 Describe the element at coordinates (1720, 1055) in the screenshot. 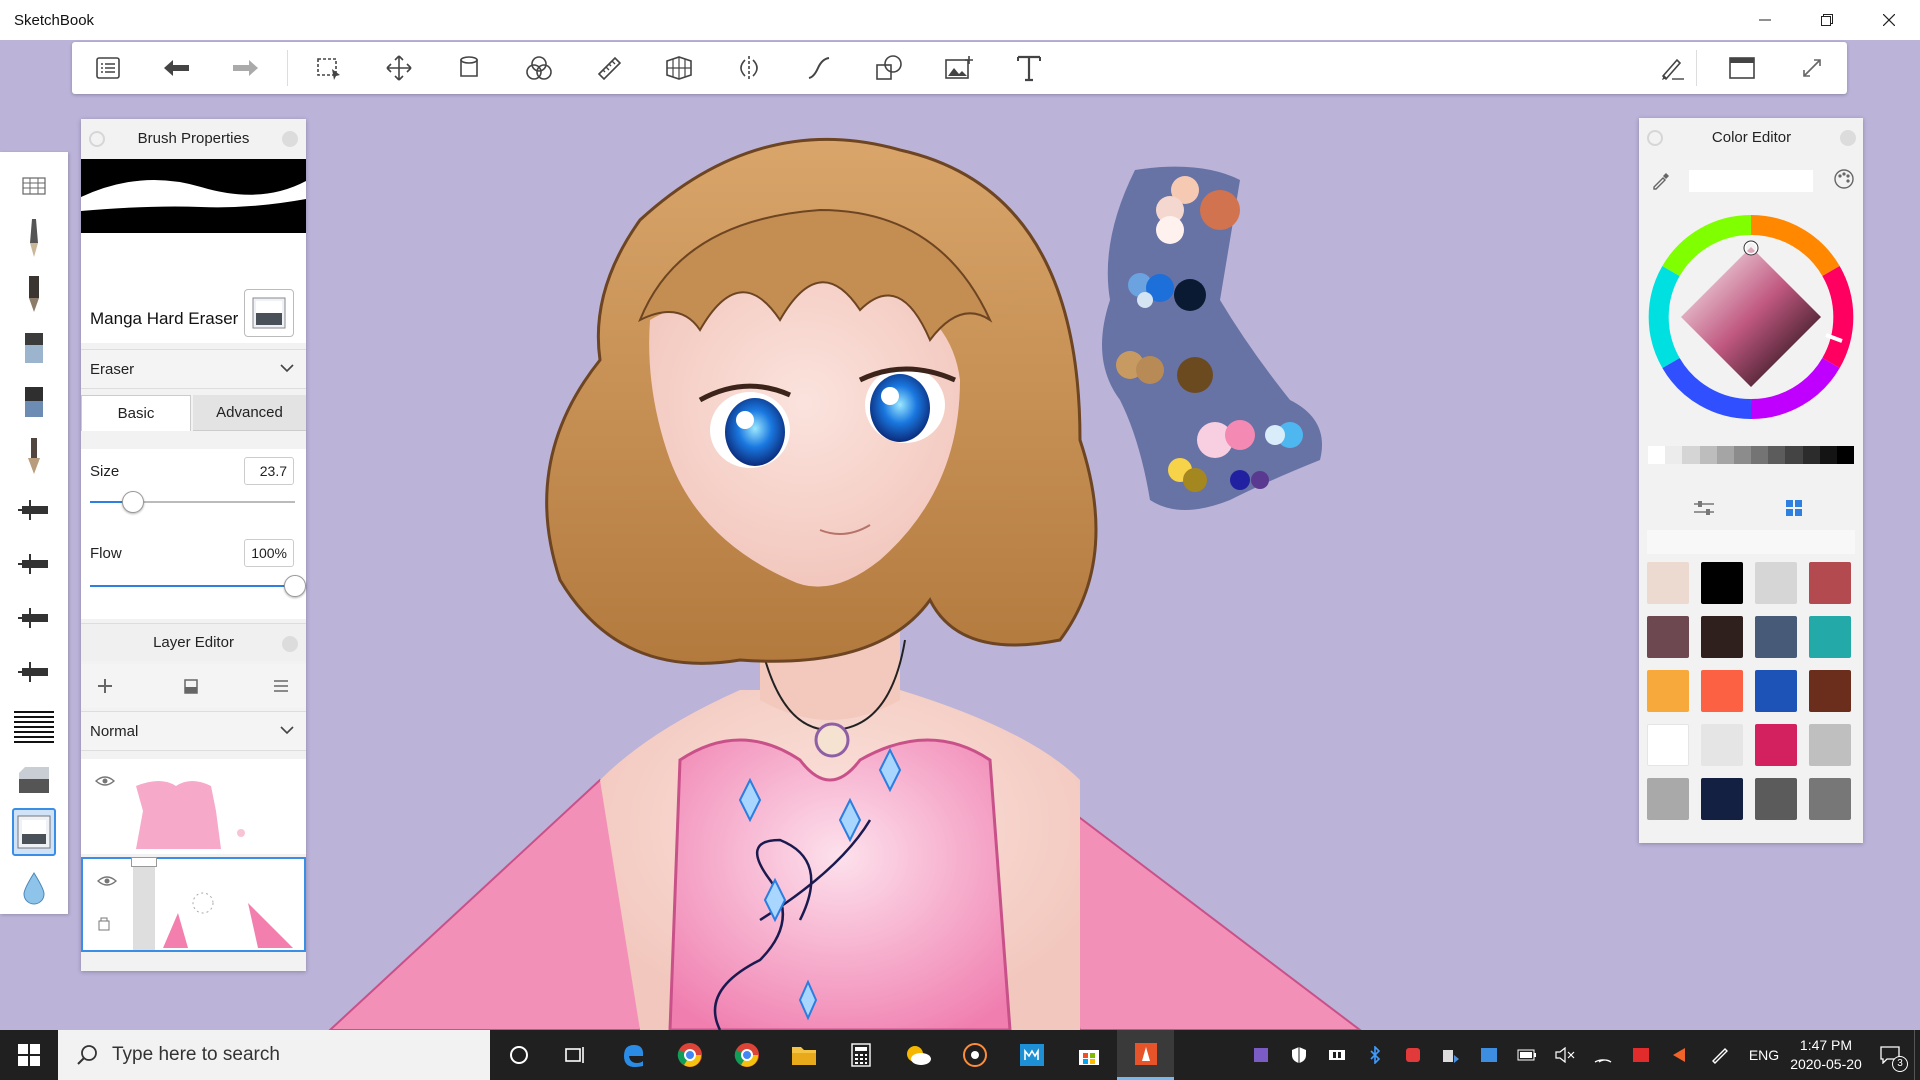

I see `pen-workspace-icon` at that location.